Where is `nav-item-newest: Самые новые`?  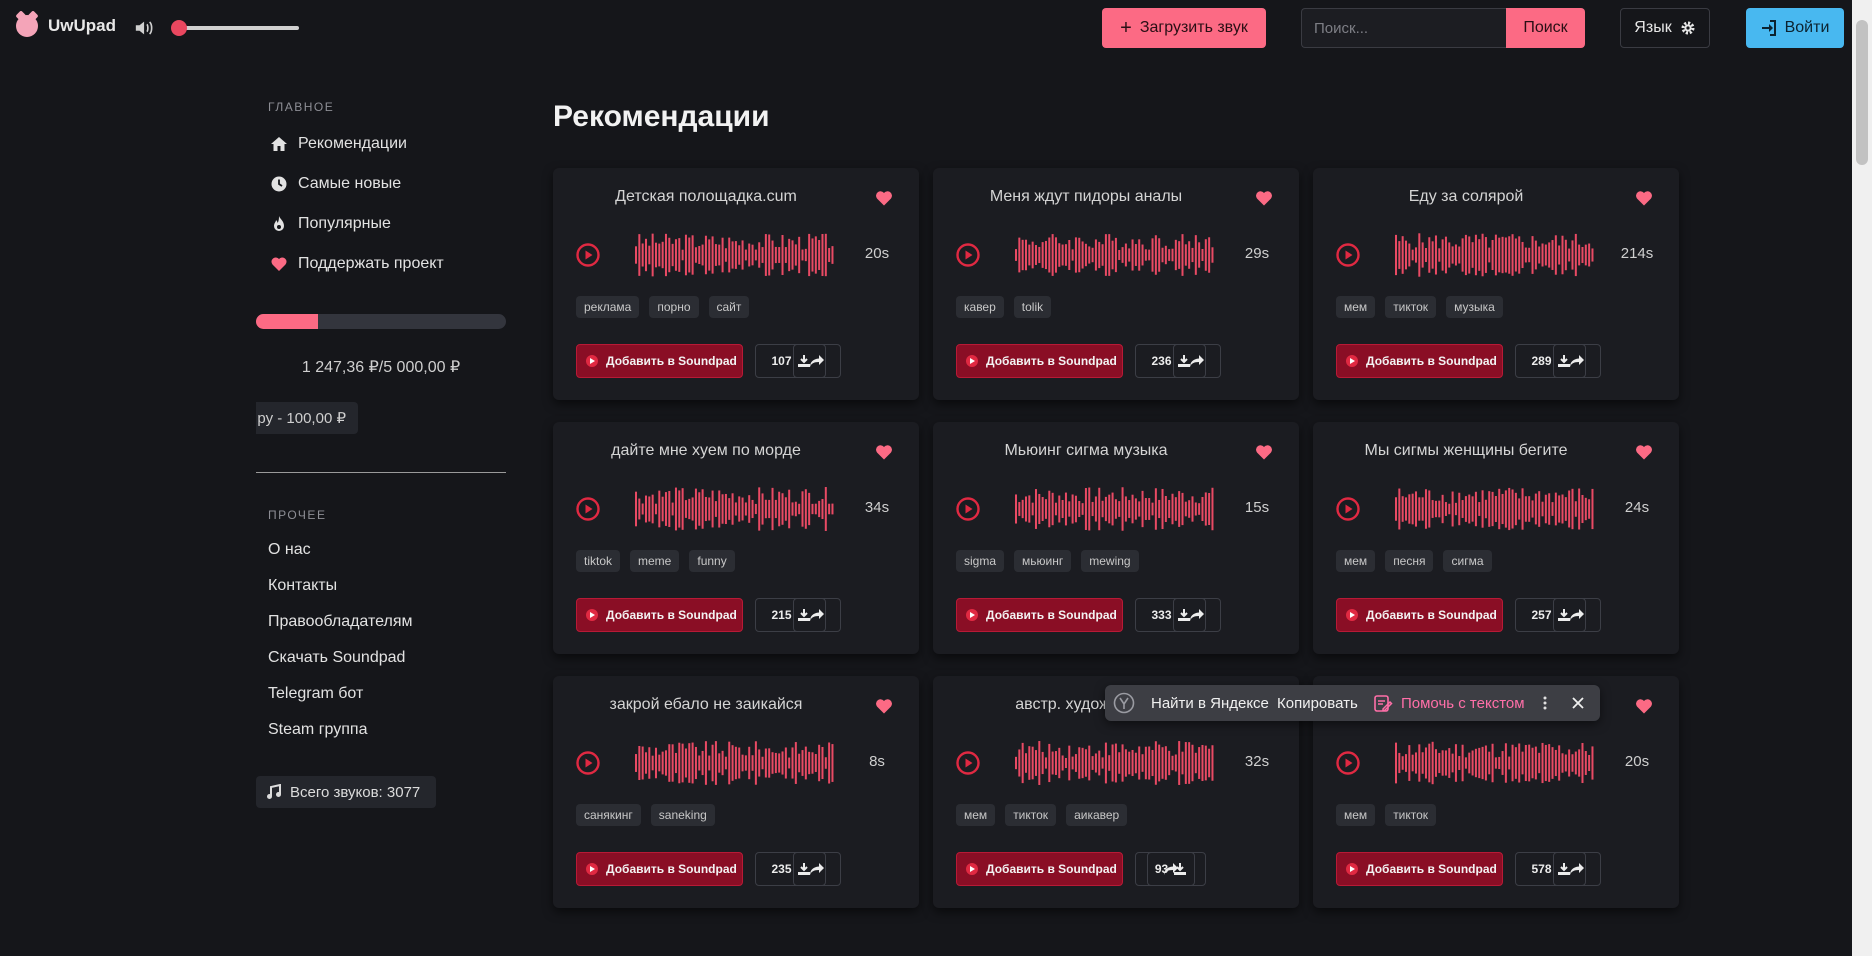
nav-item-newest: Самые новые is located at coordinates (388, 184).